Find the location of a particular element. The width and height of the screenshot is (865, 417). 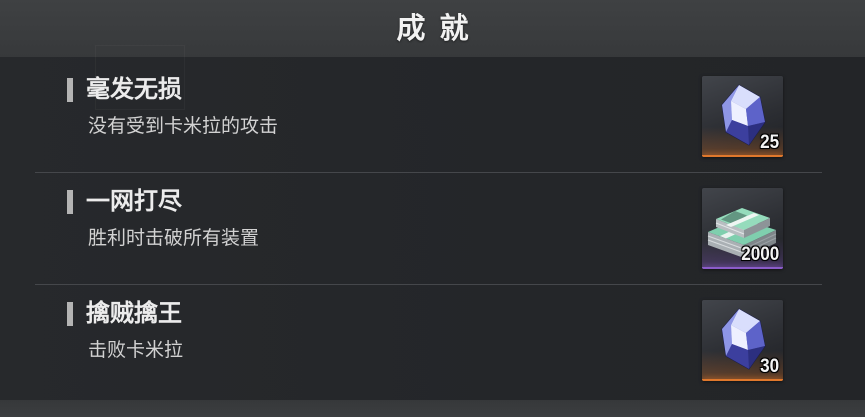

achievement-title: 一网打尽 is located at coordinates (134, 201).